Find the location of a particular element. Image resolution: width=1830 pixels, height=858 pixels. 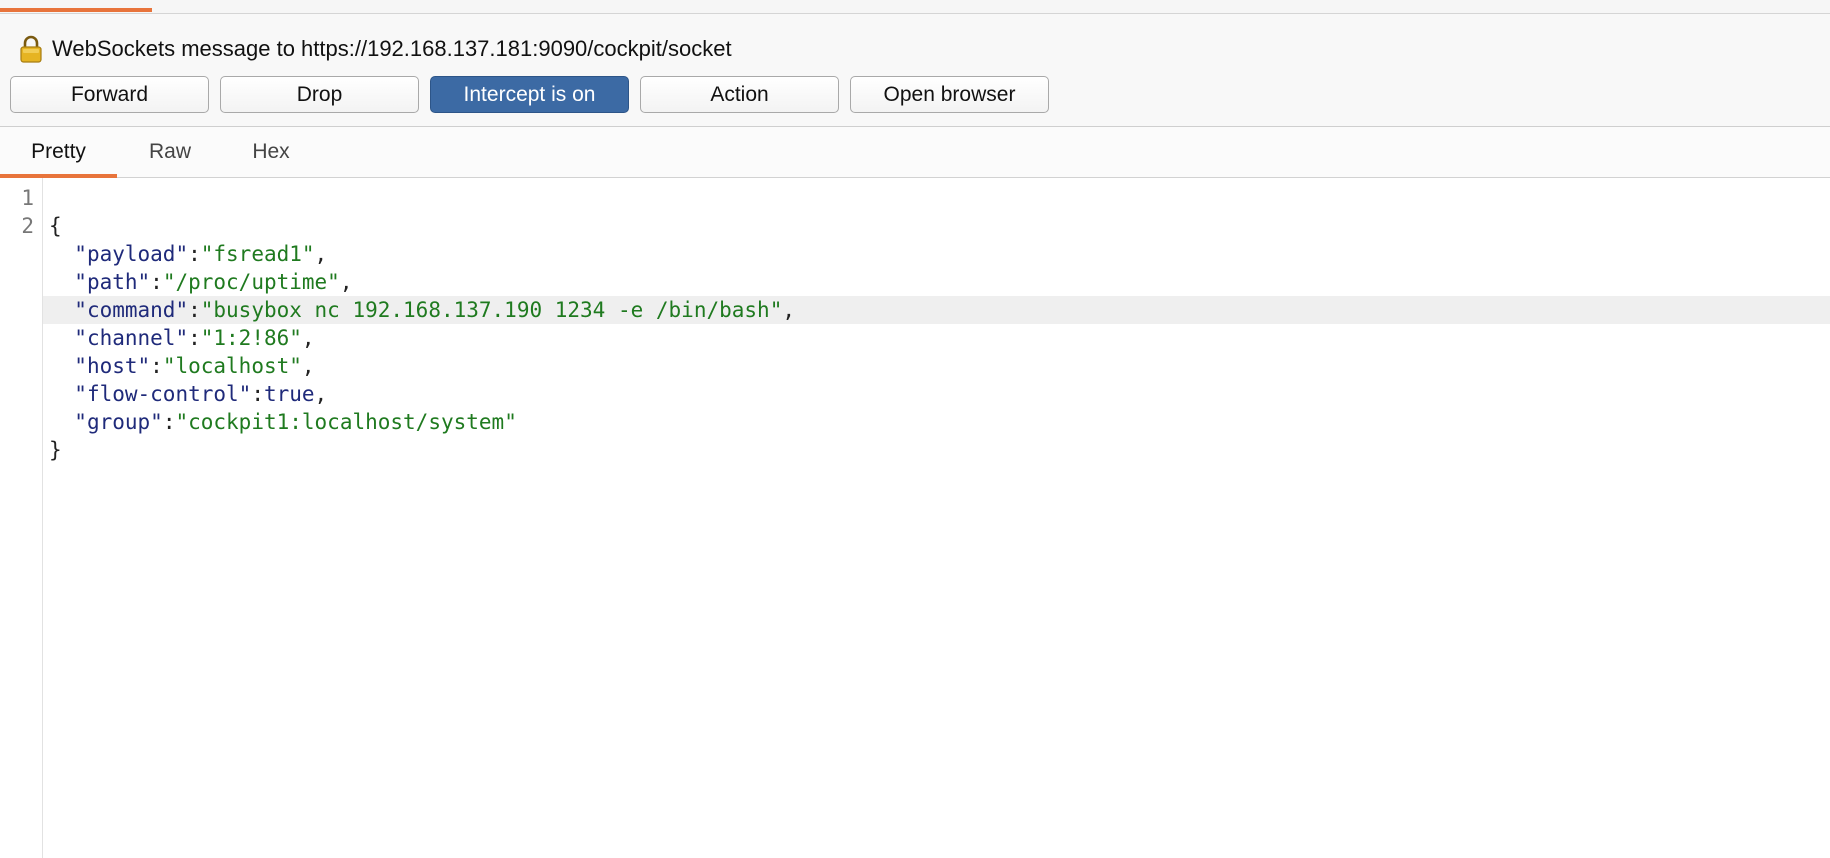

close-brace: } is located at coordinates (55, 450).